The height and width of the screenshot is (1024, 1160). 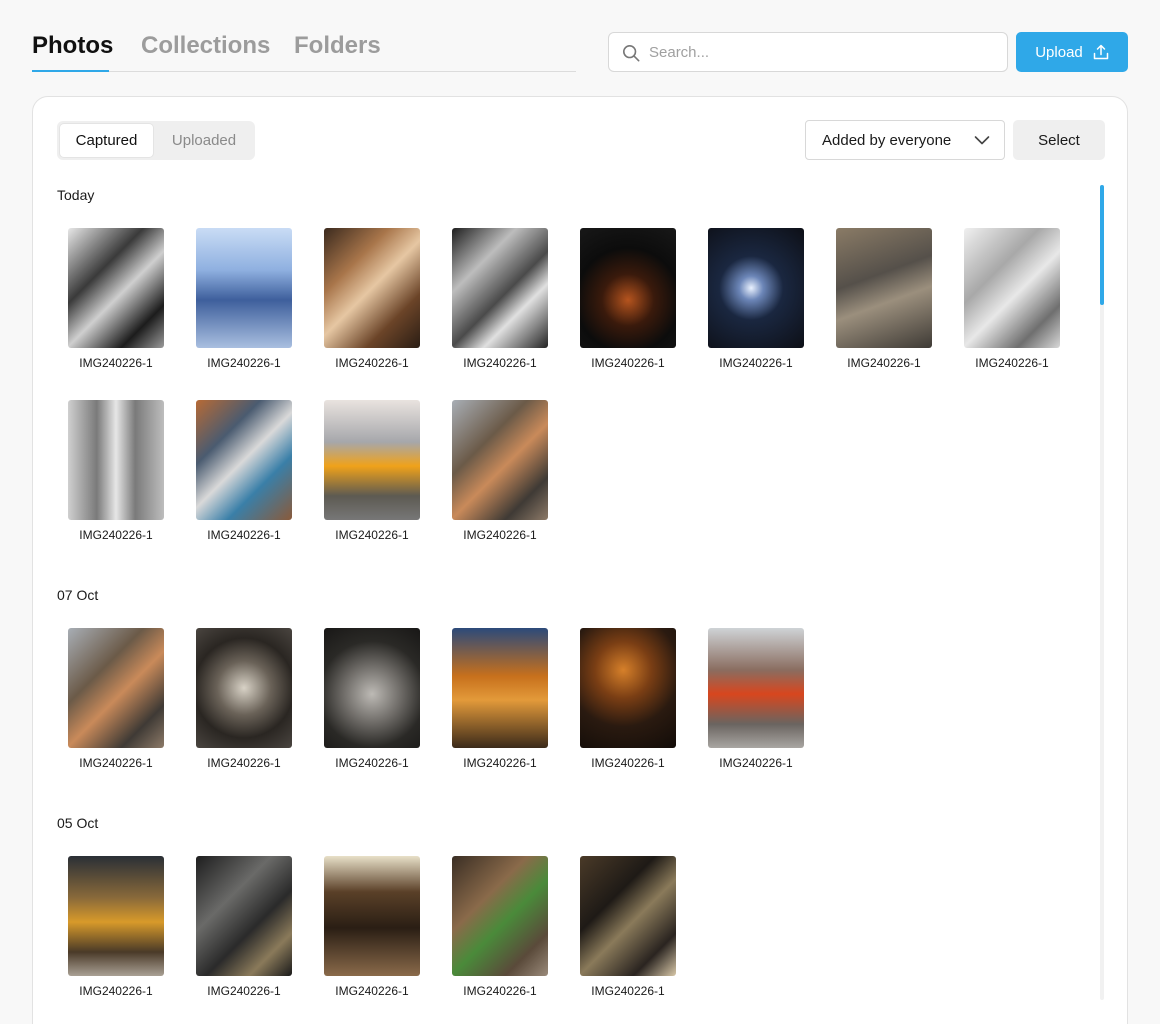 I want to click on date-group-label: 07 Oct, so click(x=78, y=595).